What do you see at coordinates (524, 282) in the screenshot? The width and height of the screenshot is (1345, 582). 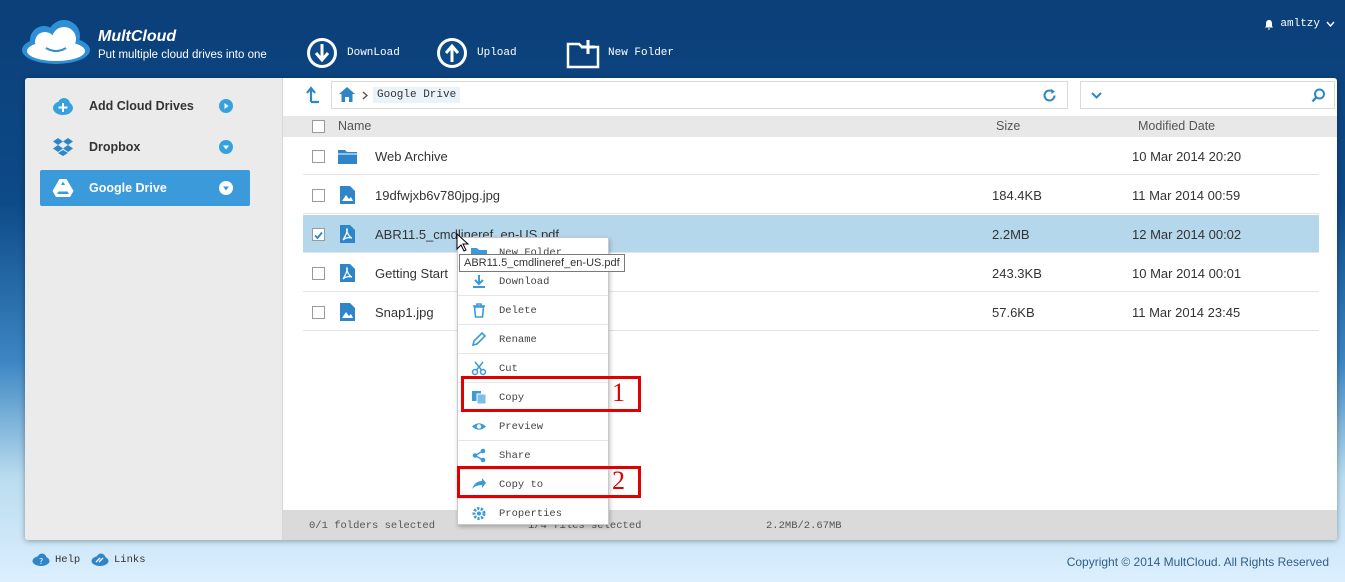 I see `menu-item-label: Download` at bounding box center [524, 282].